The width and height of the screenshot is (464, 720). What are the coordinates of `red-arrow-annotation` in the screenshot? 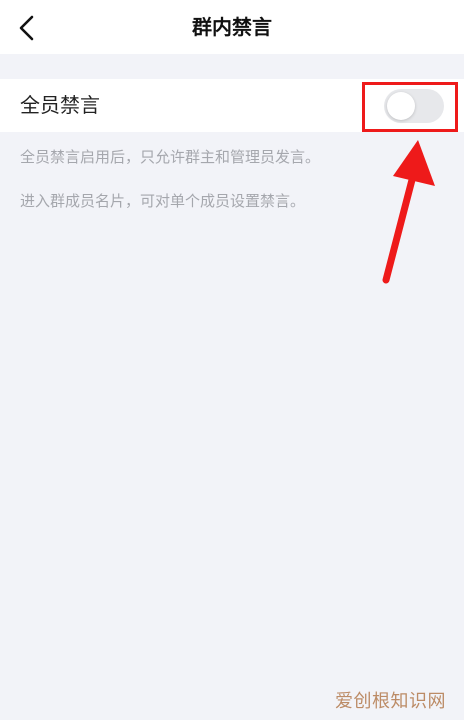 It's located at (408, 212).